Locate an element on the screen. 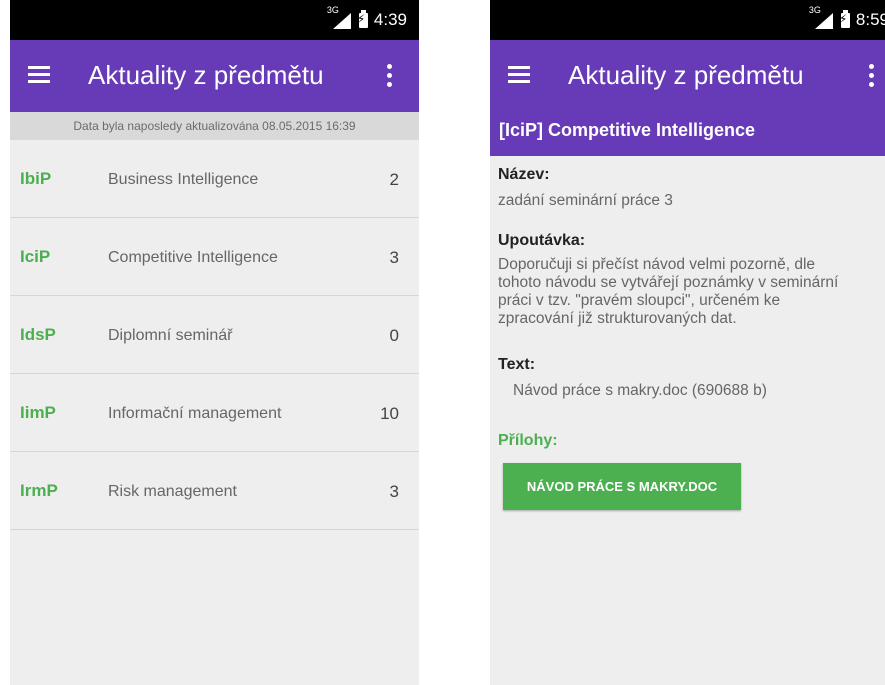 The width and height of the screenshot is (885, 685). list-item: IrmP Risk management 3 is located at coordinates (214, 491).